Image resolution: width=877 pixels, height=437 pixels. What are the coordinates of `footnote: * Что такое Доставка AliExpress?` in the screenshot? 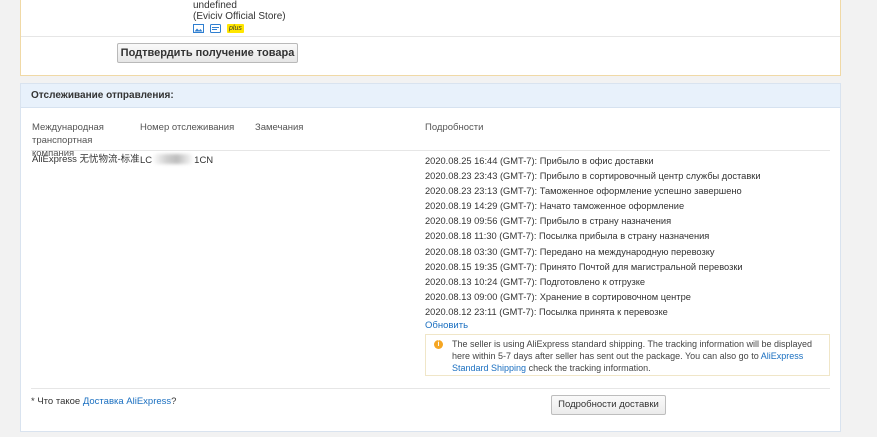 It's located at (103, 401).